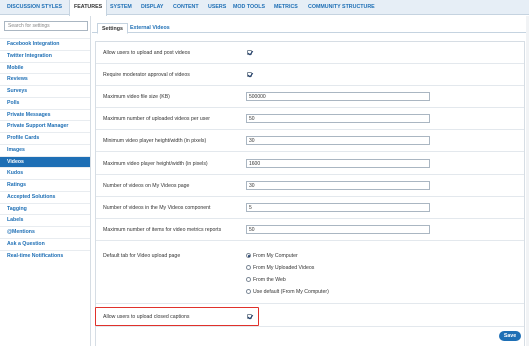 This screenshot has width=529, height=346. What do you see at coordinates (338, 118) in the screenshot?
I see `max-uploaded-input` at bounding box center [338, 118].